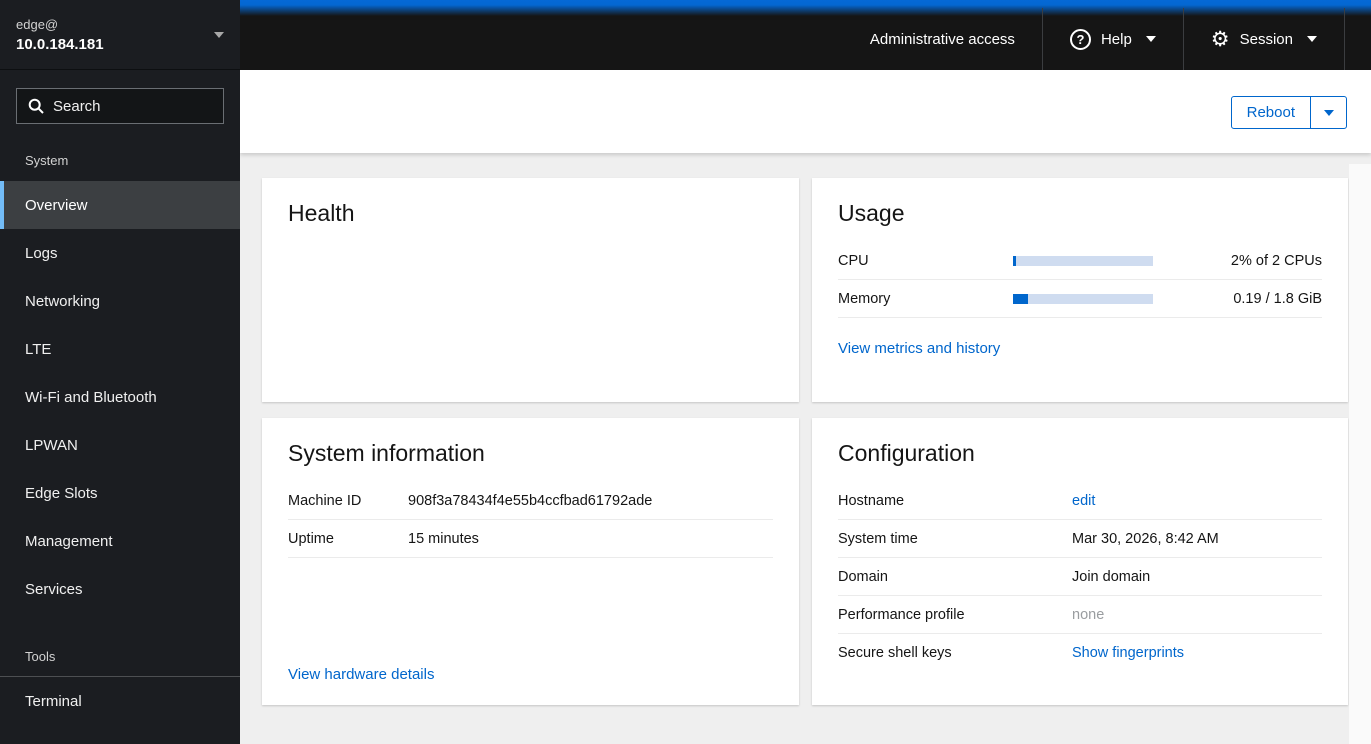 The image size is (1371, 744). Describe the element at coordinates (120, 35) in the screenshot. I see `host-switcher: edge@ 10.0.184.181` at that location.